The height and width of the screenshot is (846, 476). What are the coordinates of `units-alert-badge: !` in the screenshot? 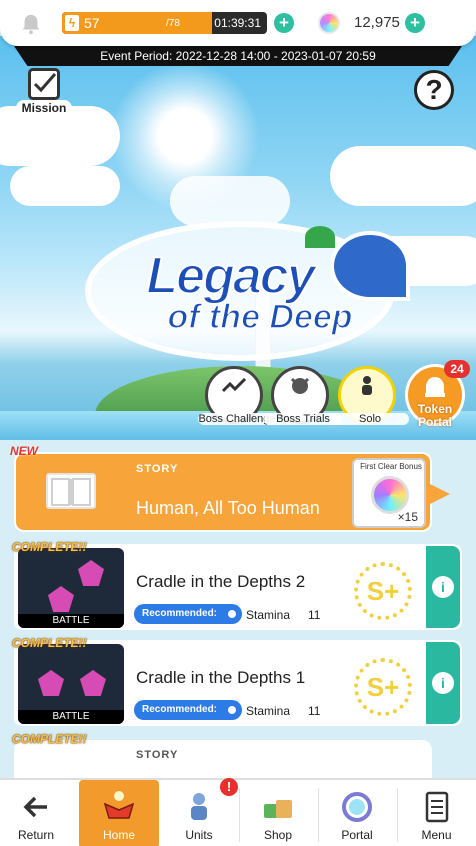 It's located at (229, 787).